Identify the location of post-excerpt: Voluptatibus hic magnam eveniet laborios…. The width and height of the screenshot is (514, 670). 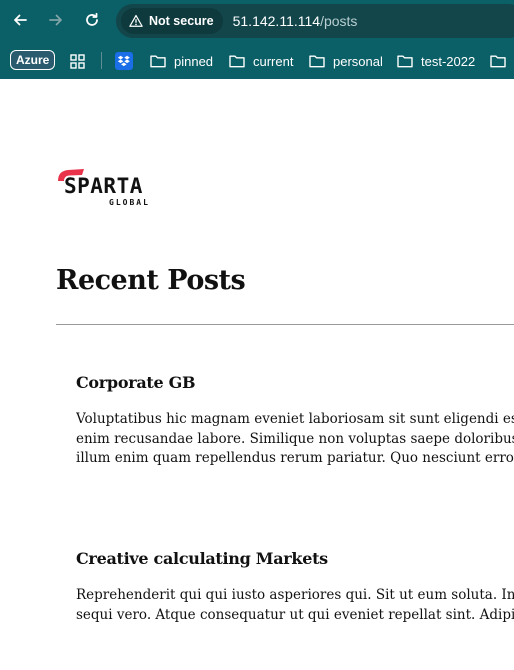
(295, 439).